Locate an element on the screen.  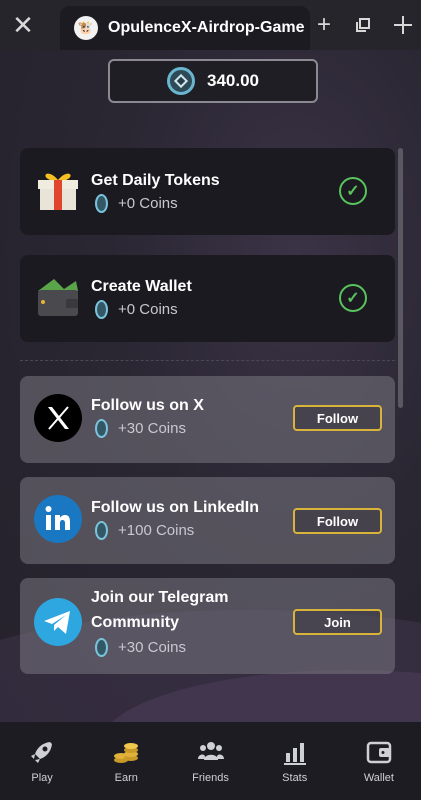
app-cow-icon: 🐮 is located at coordinates (86, 28).